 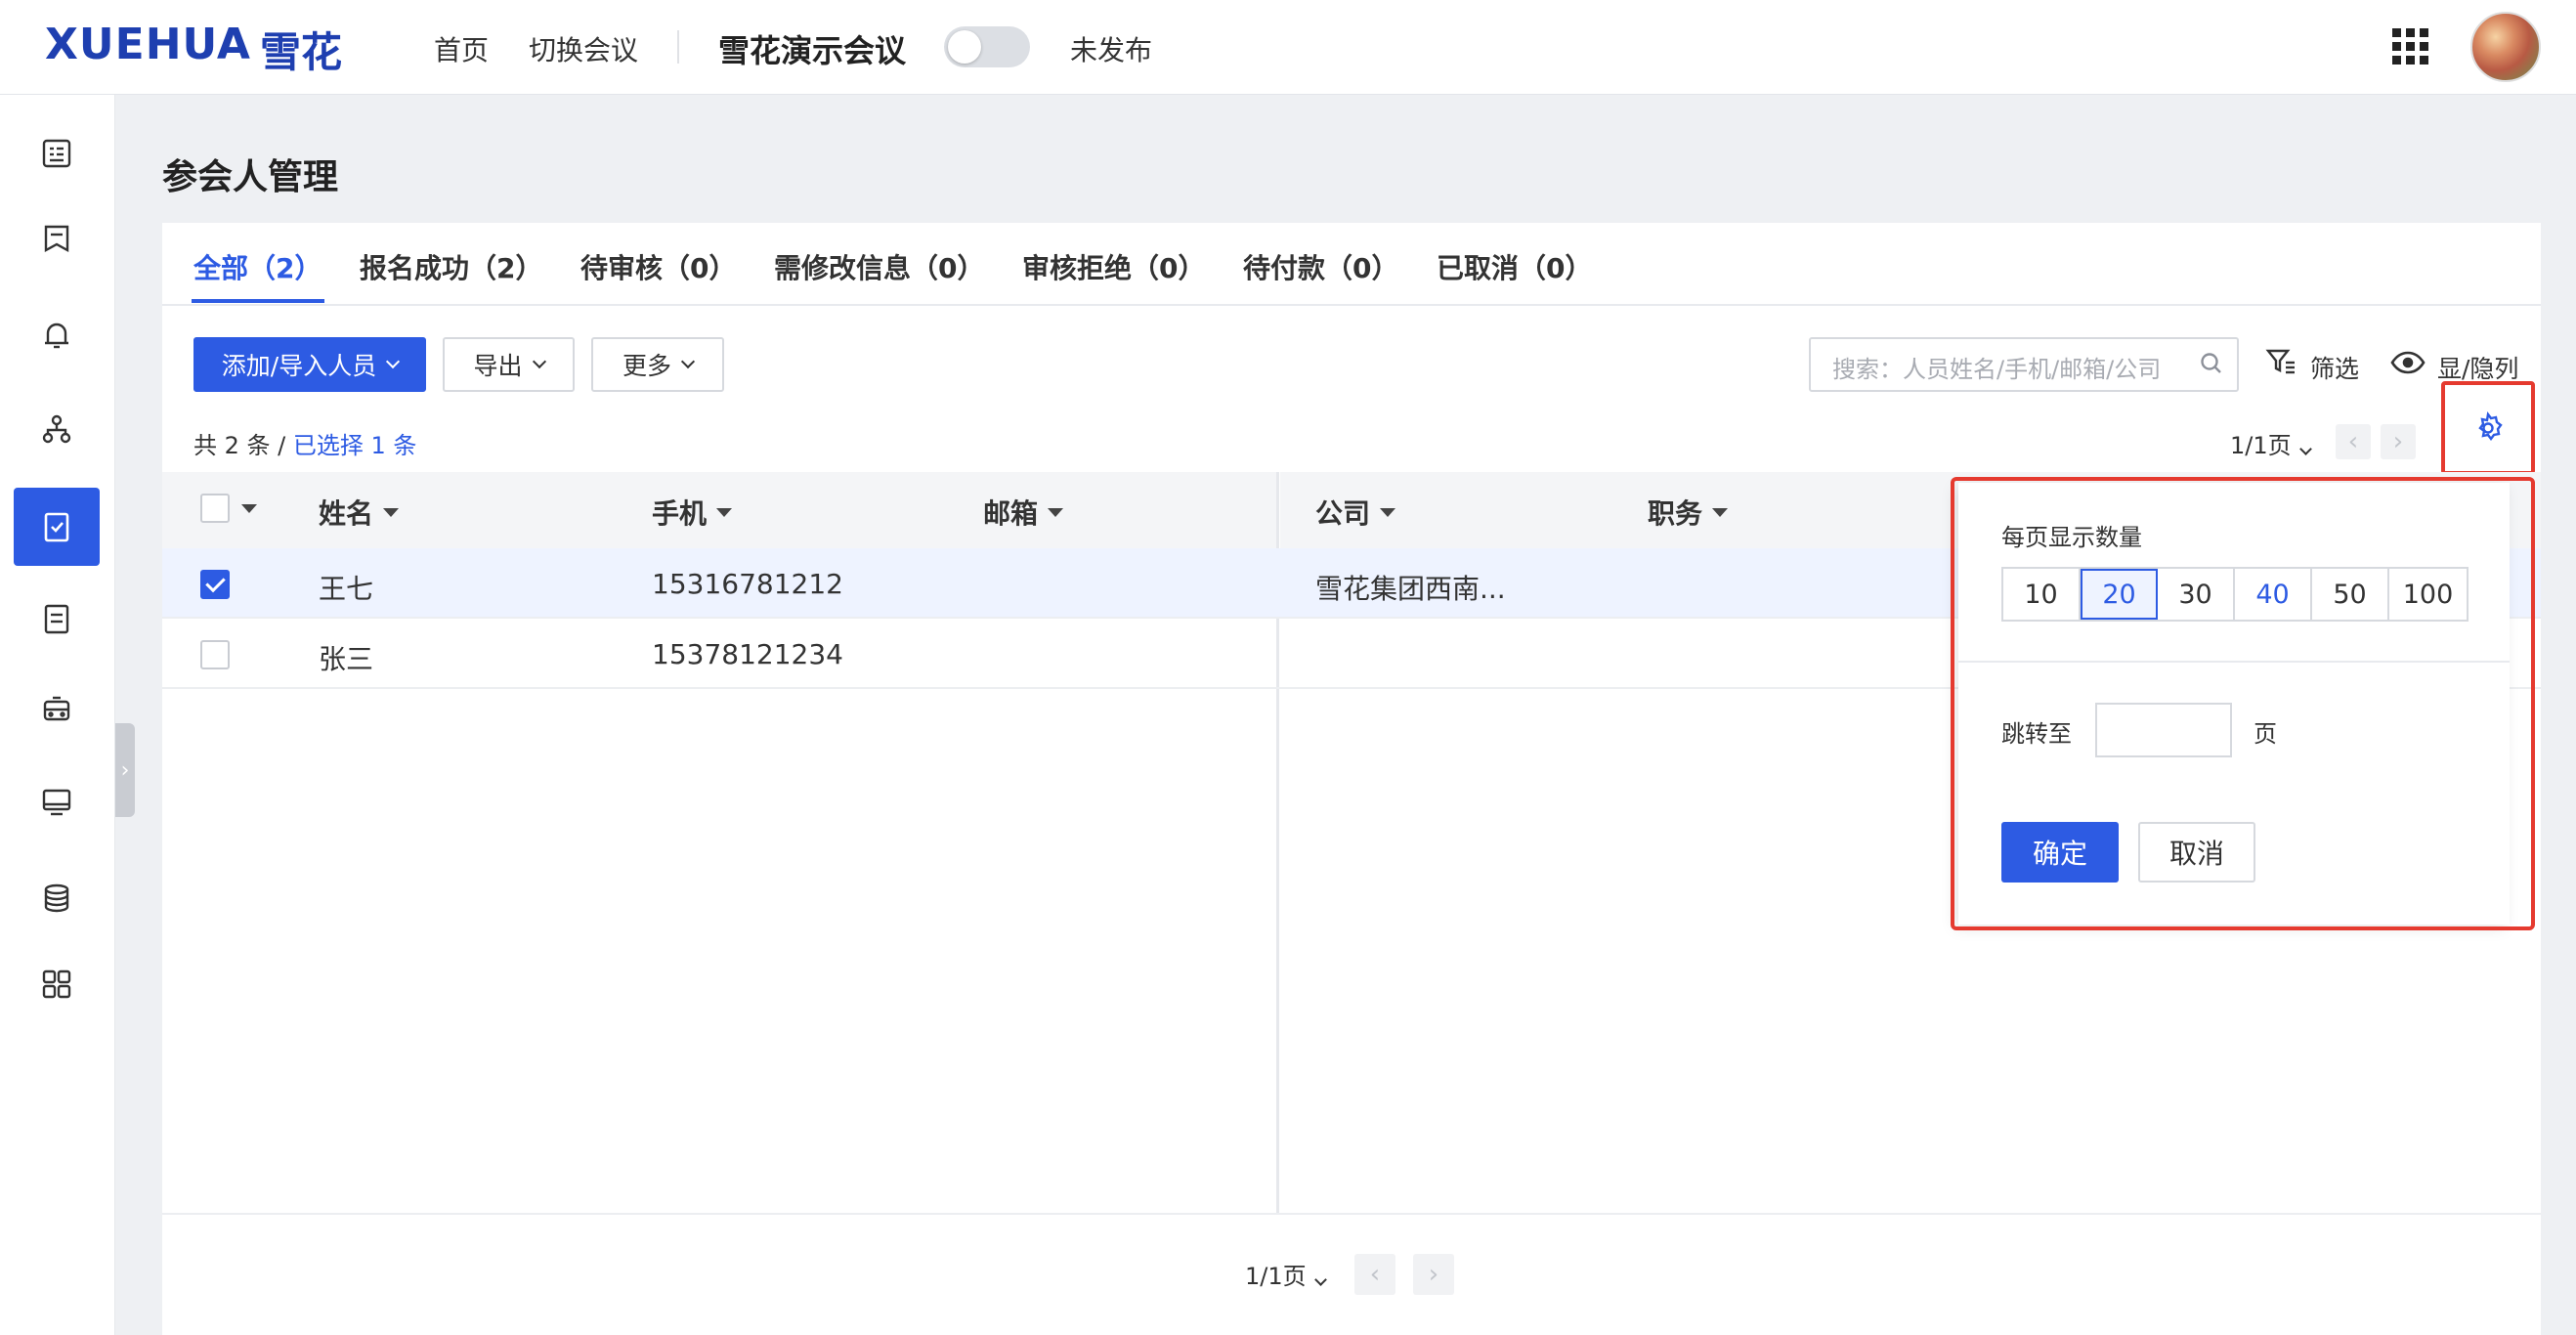 What do you see at coordinates (355, 445) in the screenshot?
I see `selected-count: 已选择 1 条` at bounding box center [355, 445].